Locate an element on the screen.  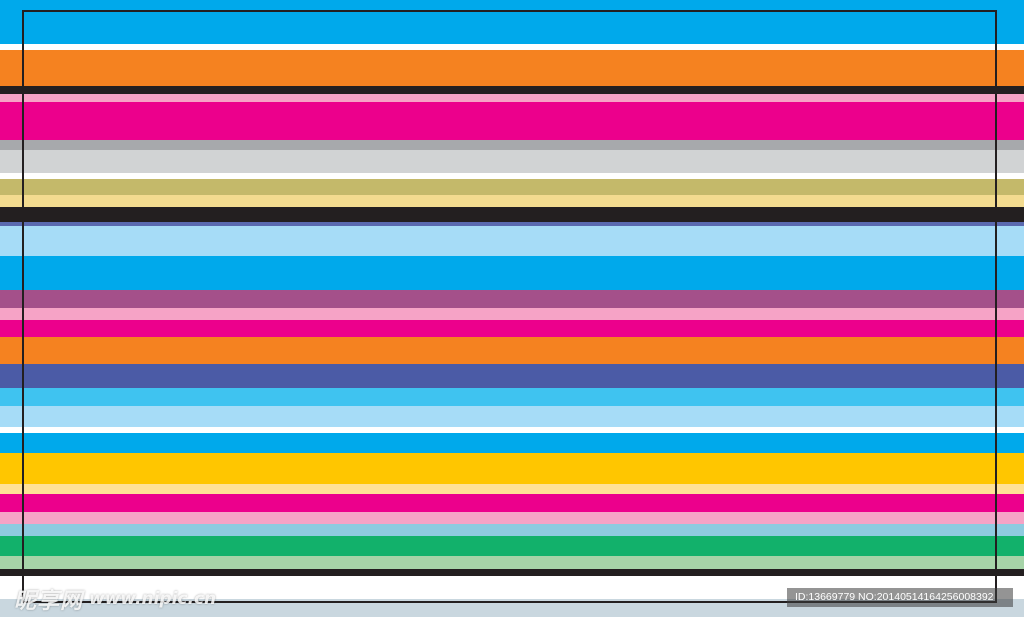
watermark-brand: 昵享网 is located at coordinates (49, 601).